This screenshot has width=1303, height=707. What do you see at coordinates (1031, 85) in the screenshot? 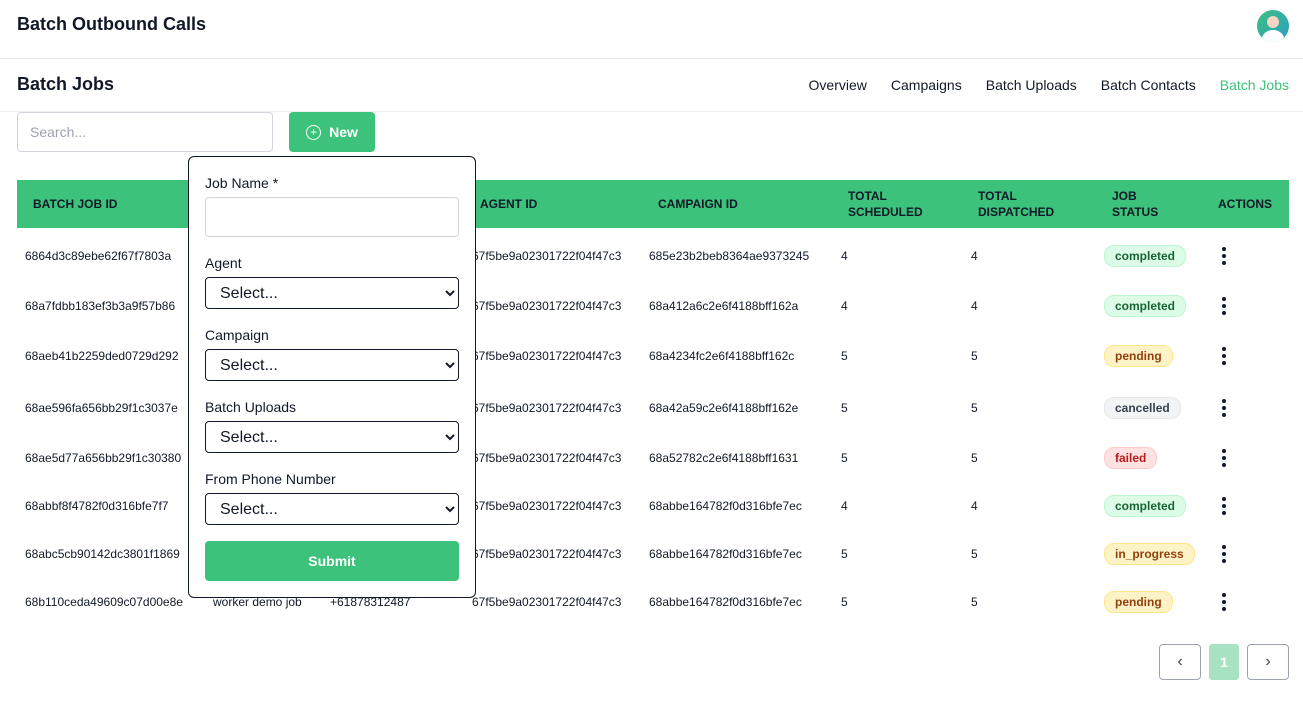
I see `nav-batch-uploads: Batch Uploads` at bounding box center [1031, 85].